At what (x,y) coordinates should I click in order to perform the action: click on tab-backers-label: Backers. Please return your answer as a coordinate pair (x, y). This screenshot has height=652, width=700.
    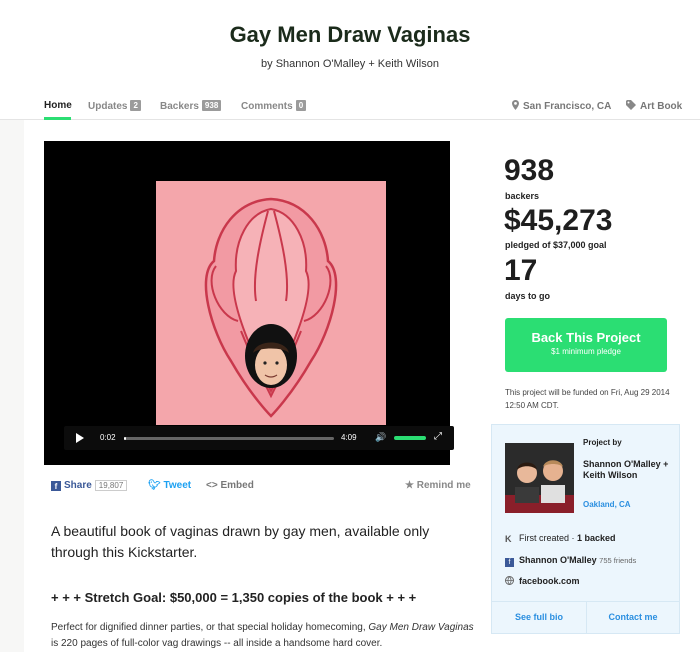
    Looking at the image, I should click on (179, 106).